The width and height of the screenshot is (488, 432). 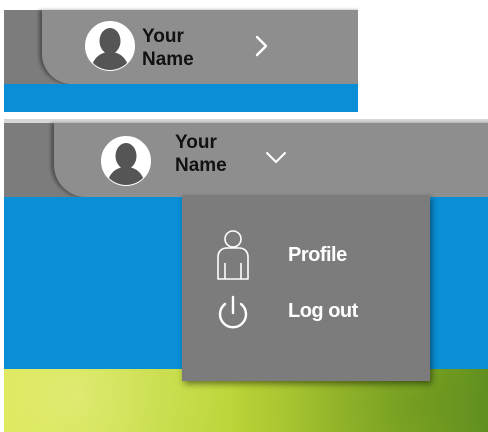 What do you see at coordinates (233, 312) in the screenshot?
I see `power-icon` at bounding box center [233, 312].